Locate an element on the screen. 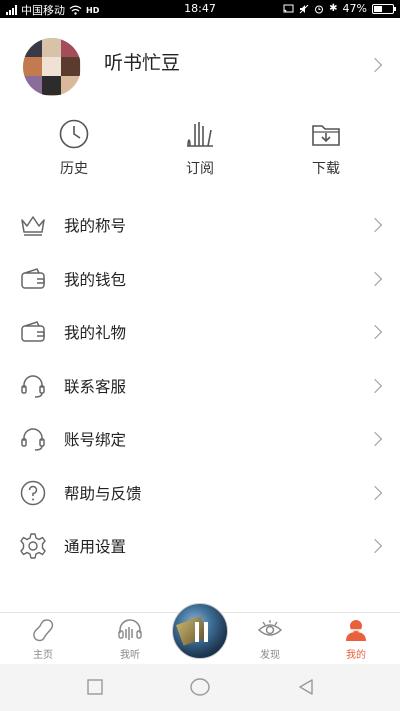 Image resolution: width=400 pixels, height=711 pixels. menu-item-support: 联系客服 is located at coordinates (200, 386).